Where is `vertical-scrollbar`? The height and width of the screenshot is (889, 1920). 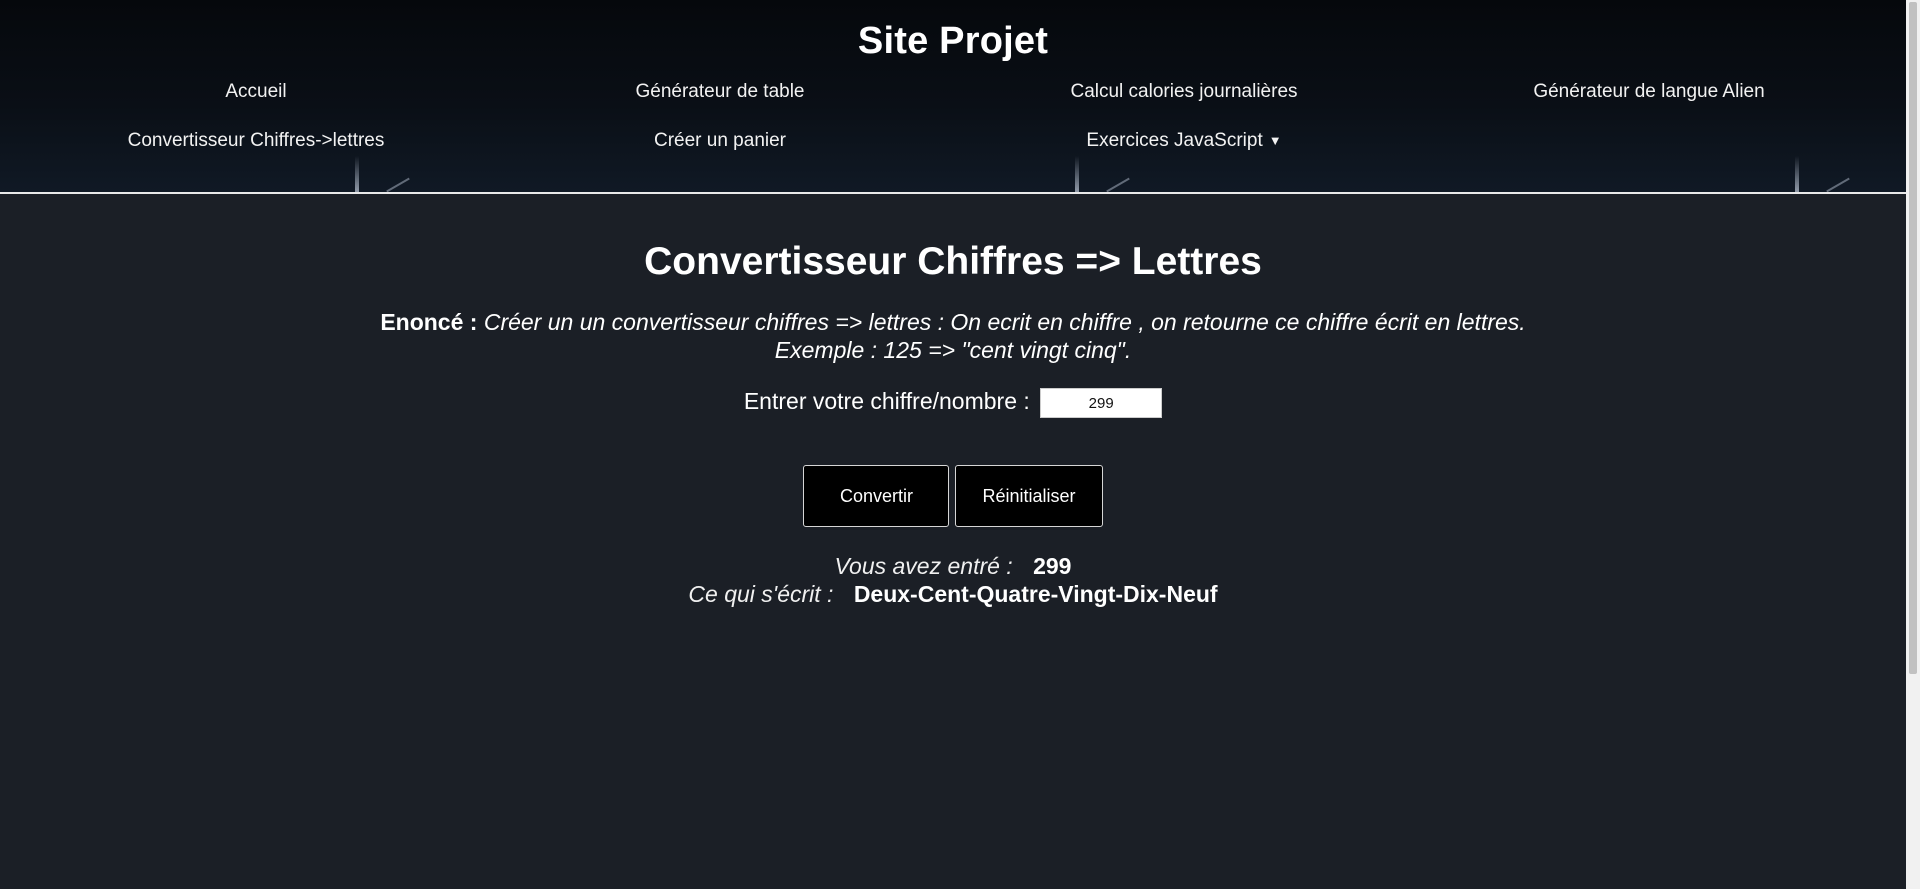
vertical-scrollbar is located at coordinates (1913, 444).